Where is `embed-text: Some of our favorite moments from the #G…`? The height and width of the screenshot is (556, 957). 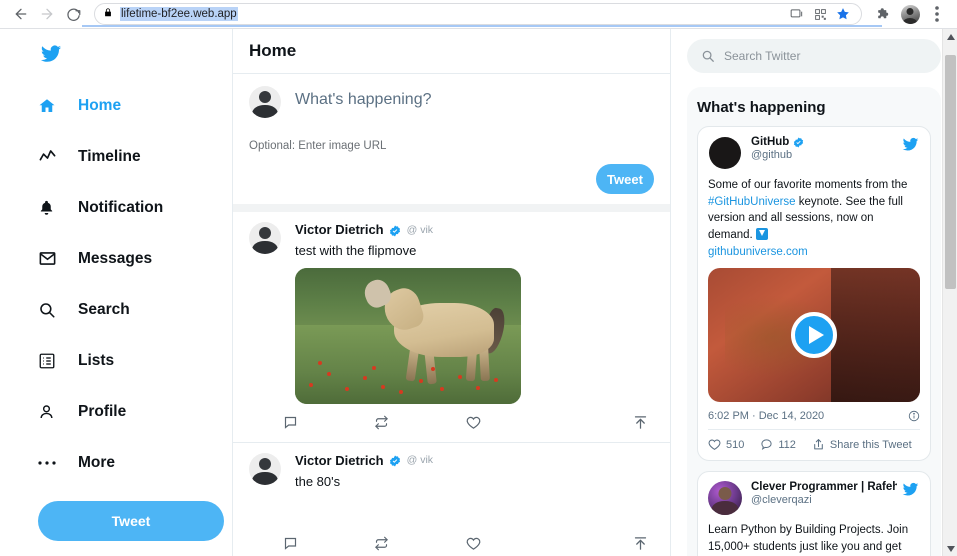
embed-text: Some of our favorite moments from the #G… is located at coordinates (814, 218).